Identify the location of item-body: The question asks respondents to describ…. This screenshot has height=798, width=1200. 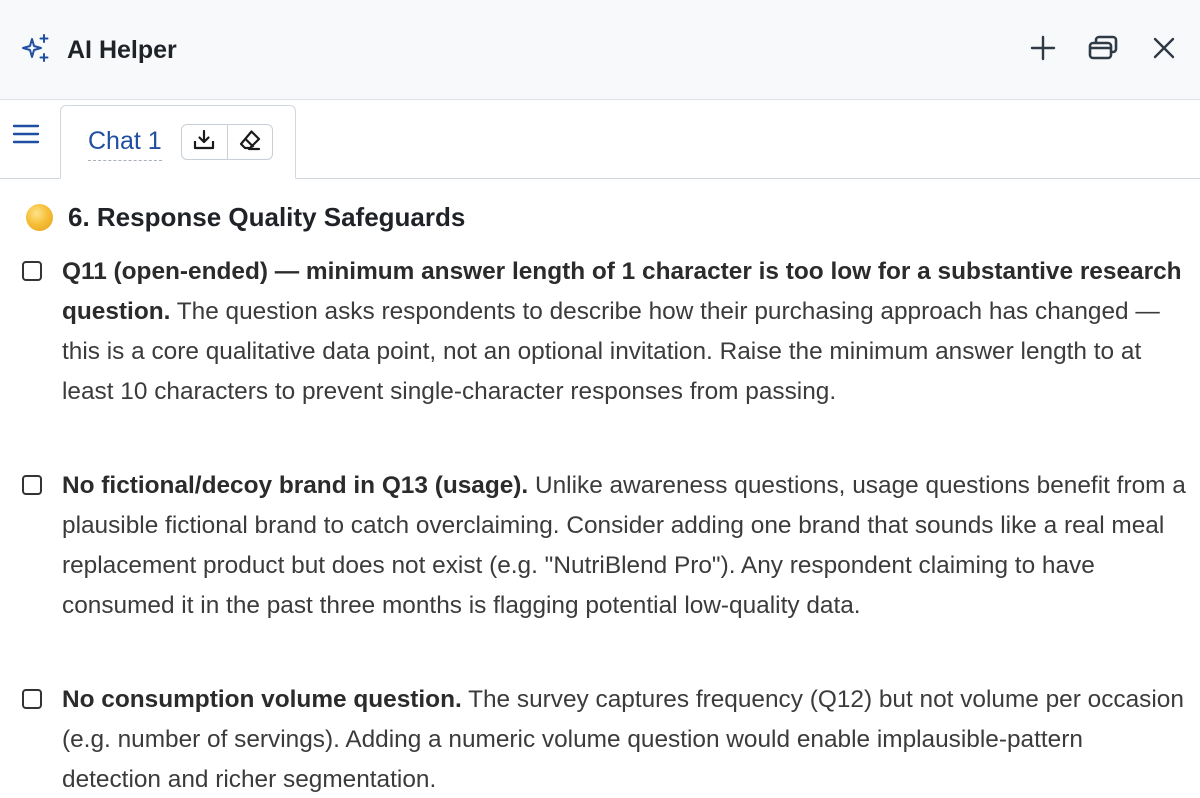
(611, 351).